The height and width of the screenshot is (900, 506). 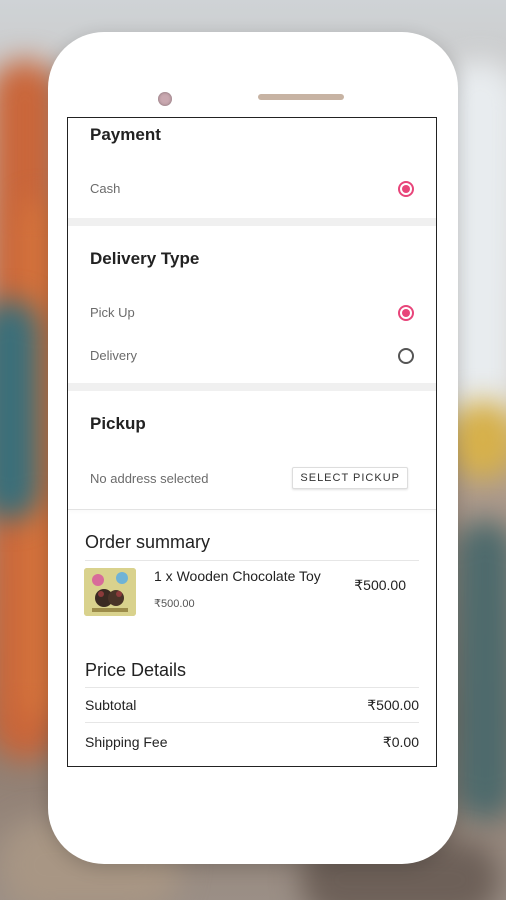 I want to click on delivery-option-delivery-radio, so click(x=406, y=356).